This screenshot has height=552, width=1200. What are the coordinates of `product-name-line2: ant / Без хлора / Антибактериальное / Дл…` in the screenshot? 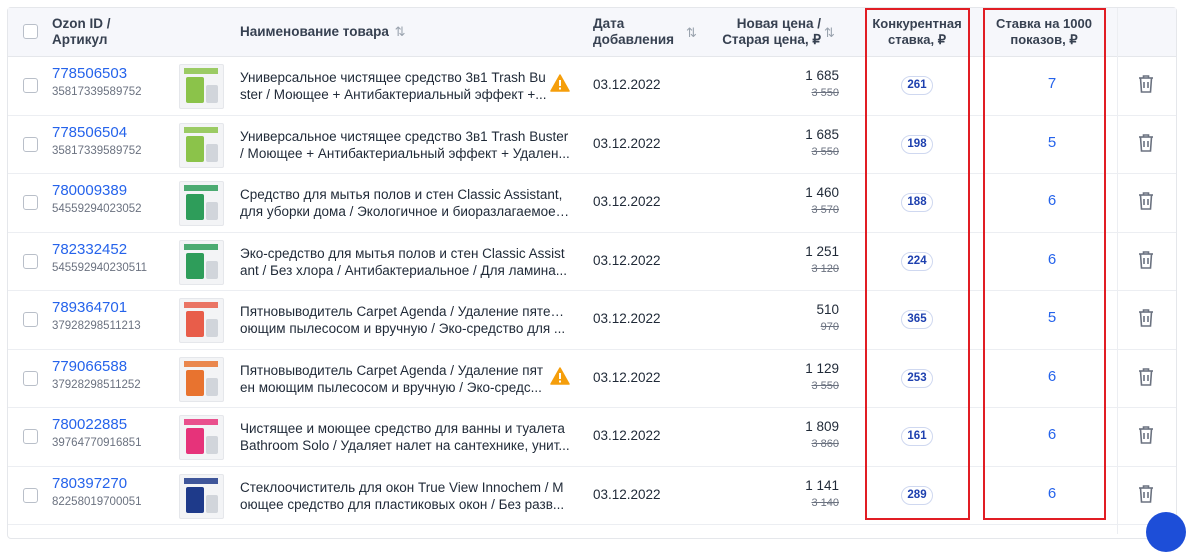 It's located at (403, 270).